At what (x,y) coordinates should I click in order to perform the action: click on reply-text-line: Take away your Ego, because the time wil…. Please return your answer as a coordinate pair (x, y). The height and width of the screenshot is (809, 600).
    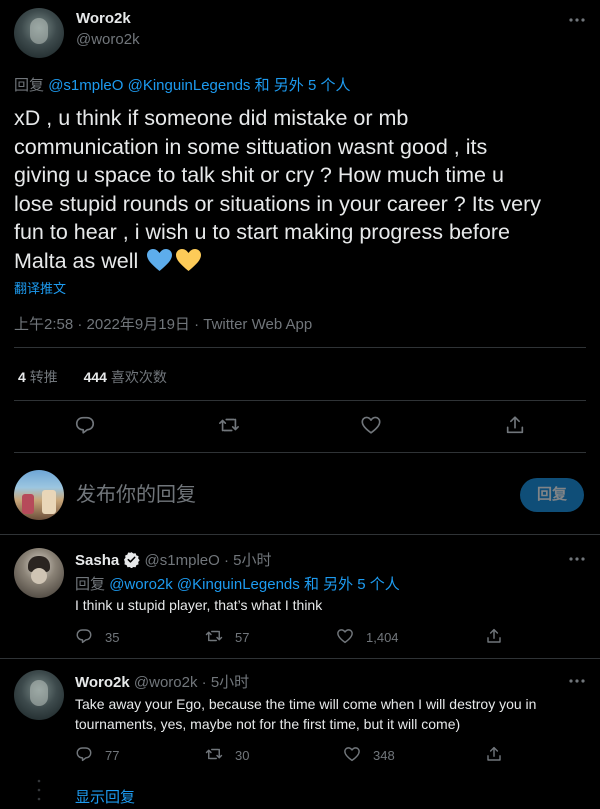
    Looking at the image, I should click on (306, 704).